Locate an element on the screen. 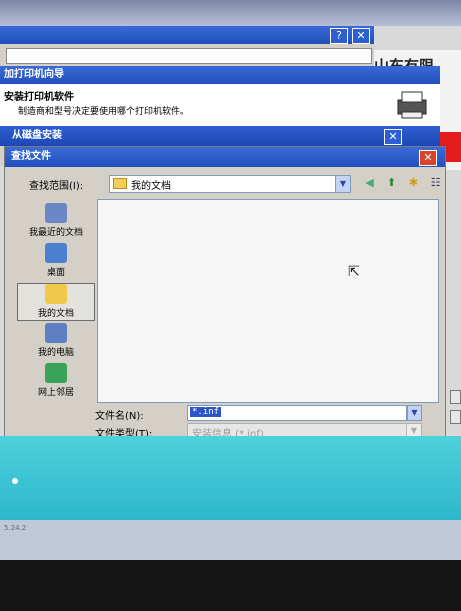  file-name-label: 文件名(N): is located at coordinates (119, 416).